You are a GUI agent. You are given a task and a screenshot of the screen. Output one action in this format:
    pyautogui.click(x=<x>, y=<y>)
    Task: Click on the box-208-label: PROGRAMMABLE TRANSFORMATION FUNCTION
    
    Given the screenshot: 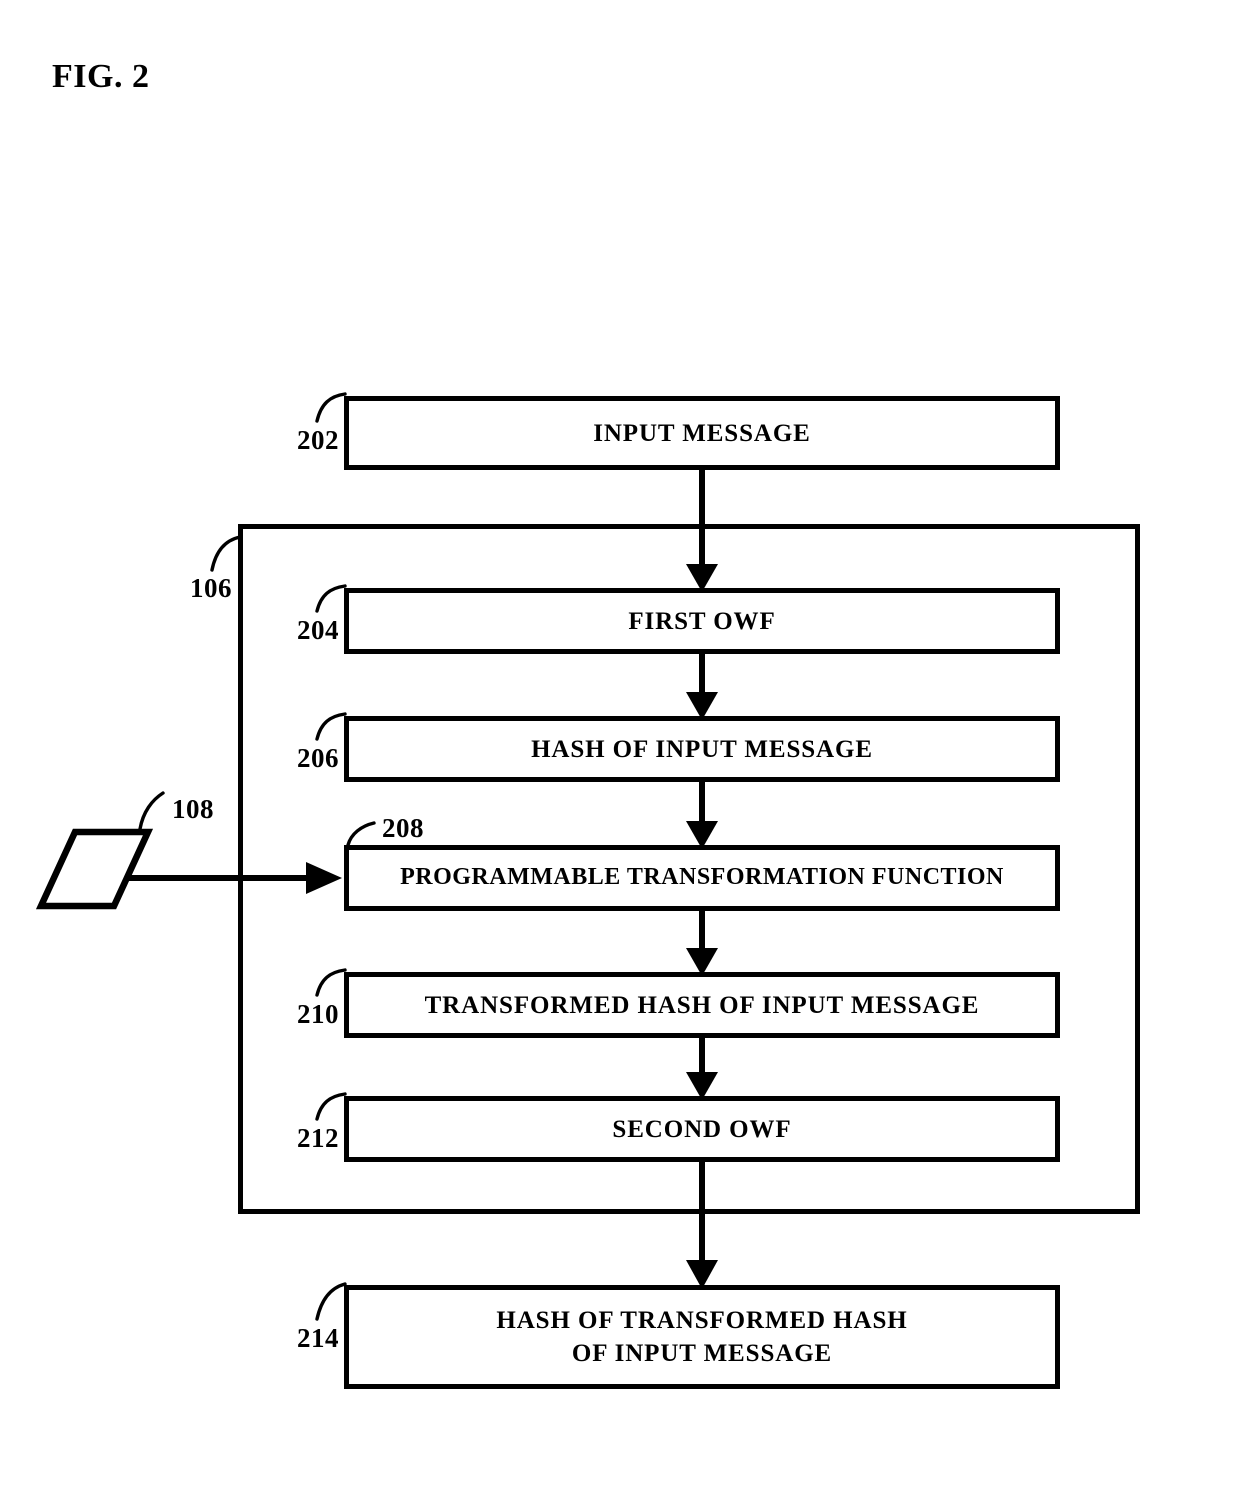 What is the action you would take?
    pyautogui.click(x=702, y=877)
    